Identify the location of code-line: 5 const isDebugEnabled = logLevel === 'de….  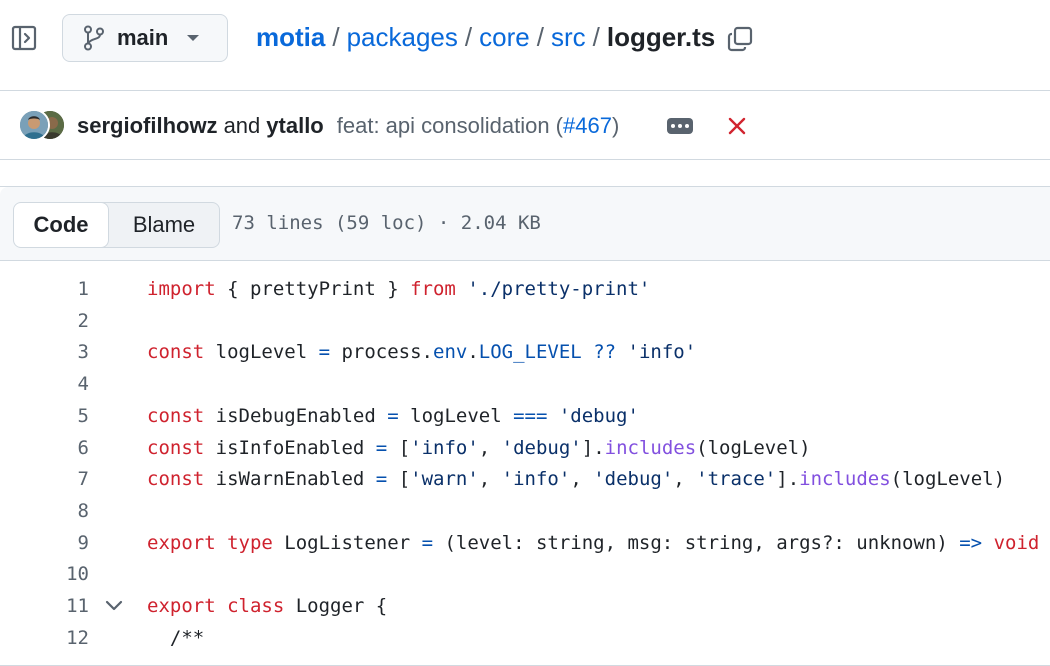
(525, 416).